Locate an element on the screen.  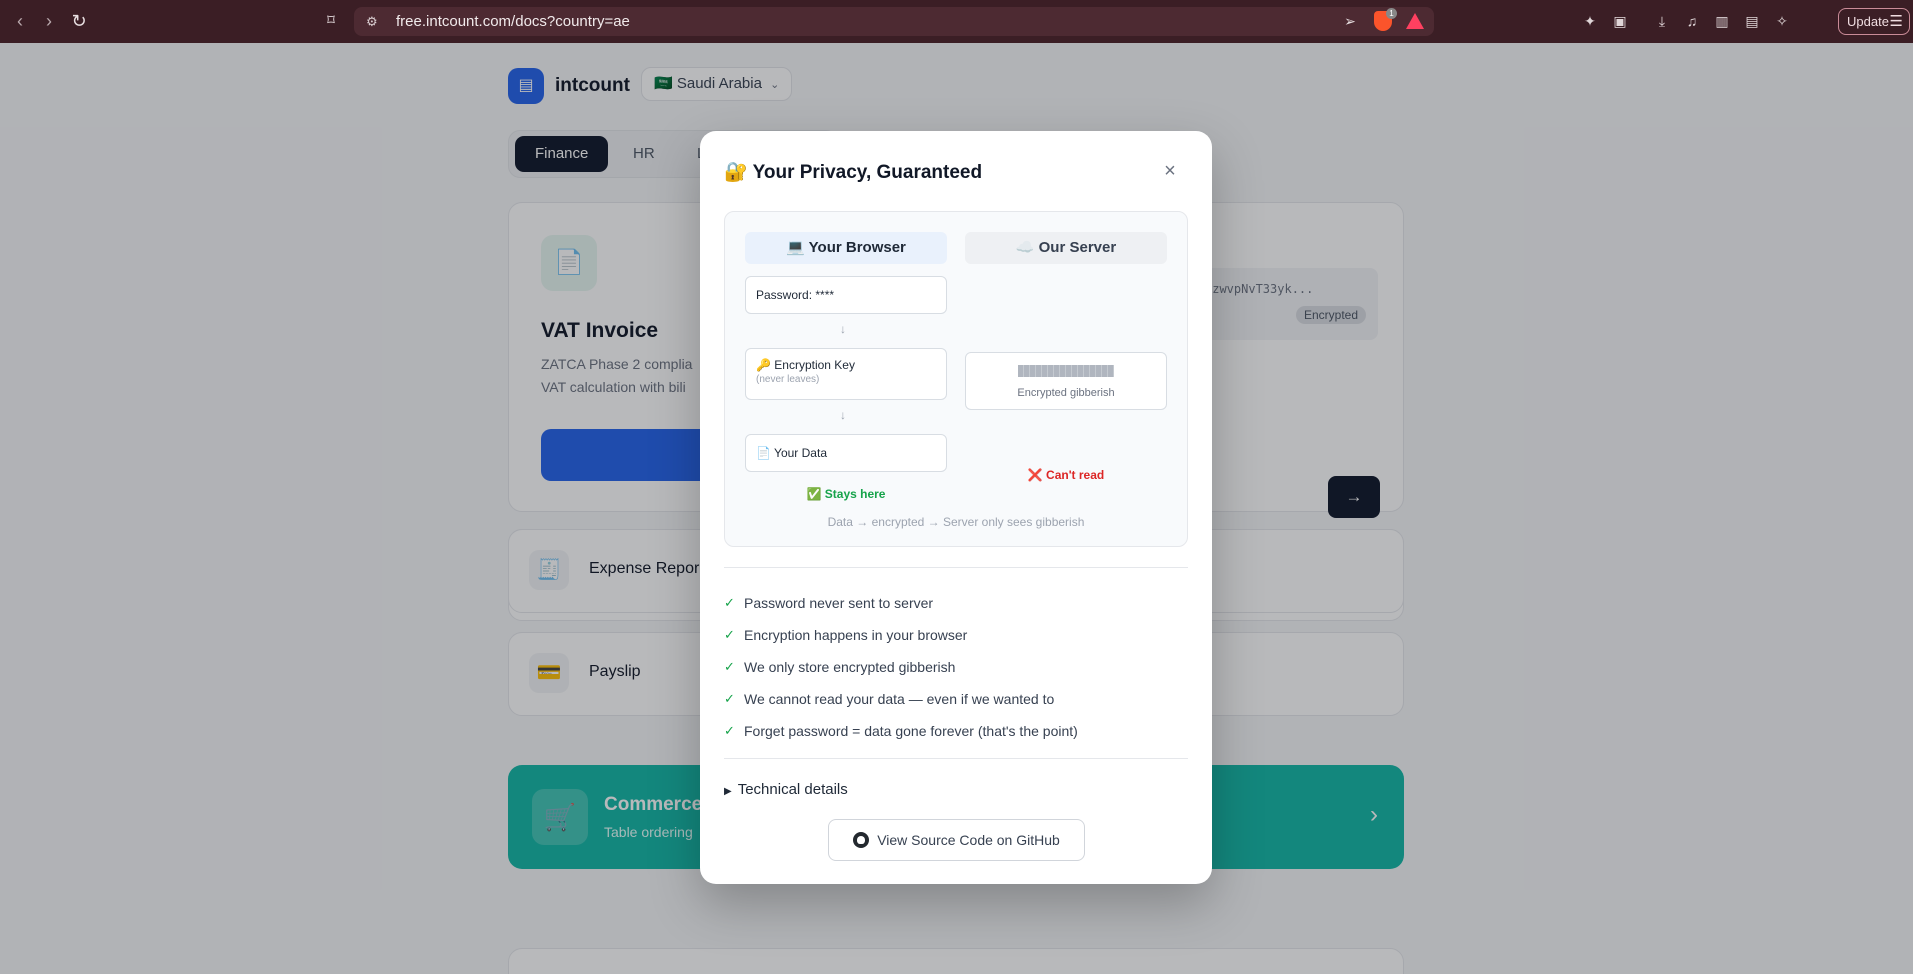
check-text: Encryption happens in your browser is located at coordinates (856, 635).